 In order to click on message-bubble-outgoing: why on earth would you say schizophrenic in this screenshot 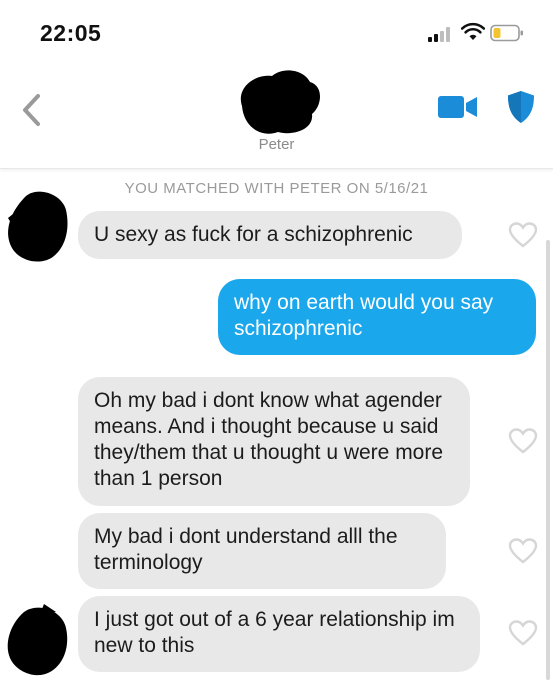, I will do `click(377, 317)`.